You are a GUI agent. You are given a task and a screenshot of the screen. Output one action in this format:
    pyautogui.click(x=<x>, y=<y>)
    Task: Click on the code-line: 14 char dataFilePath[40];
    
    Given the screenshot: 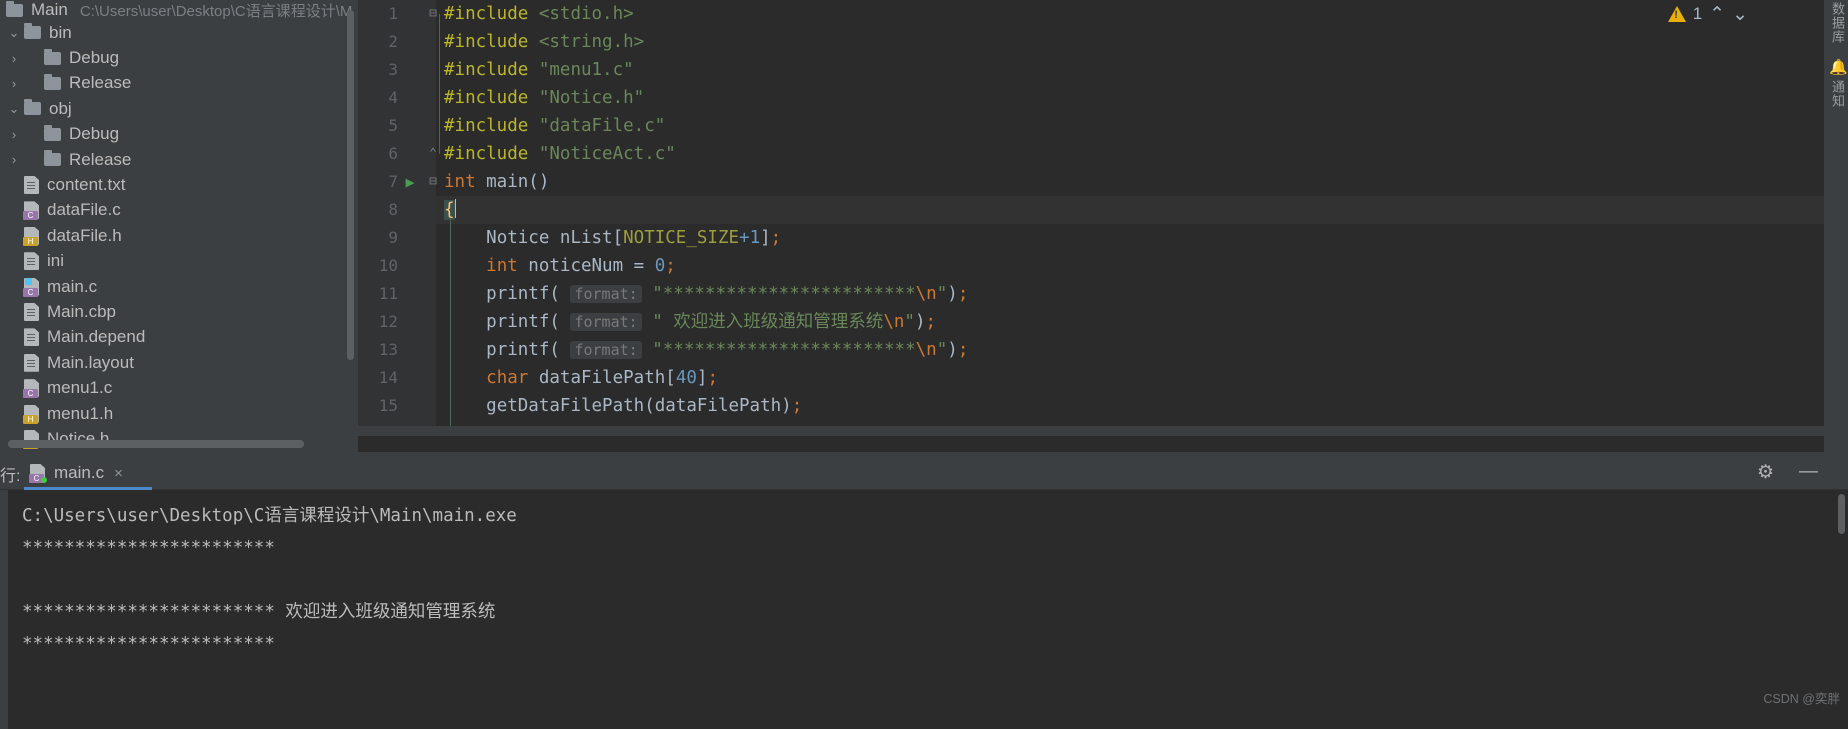 What is the action you would take?
    pyautogui.click(x=1103, y=378)
    